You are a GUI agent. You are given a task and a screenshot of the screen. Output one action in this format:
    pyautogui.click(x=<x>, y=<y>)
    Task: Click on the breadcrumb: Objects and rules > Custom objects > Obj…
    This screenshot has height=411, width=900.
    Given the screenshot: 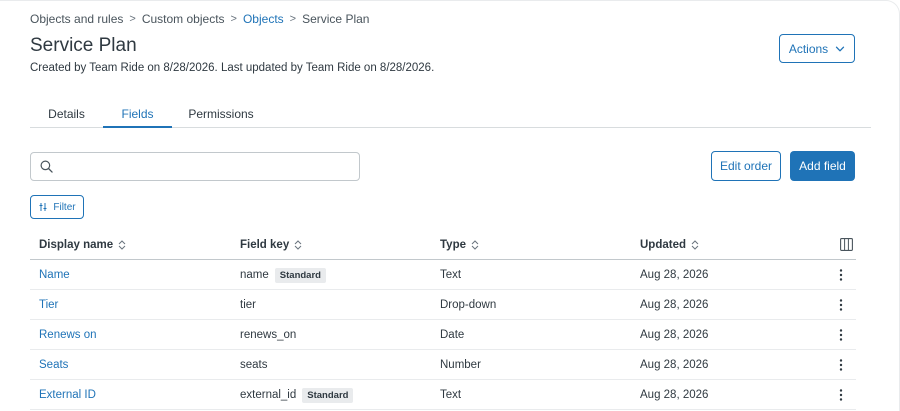 What is the action you would take?
    pyautogui.click(x=199, y=19)
    